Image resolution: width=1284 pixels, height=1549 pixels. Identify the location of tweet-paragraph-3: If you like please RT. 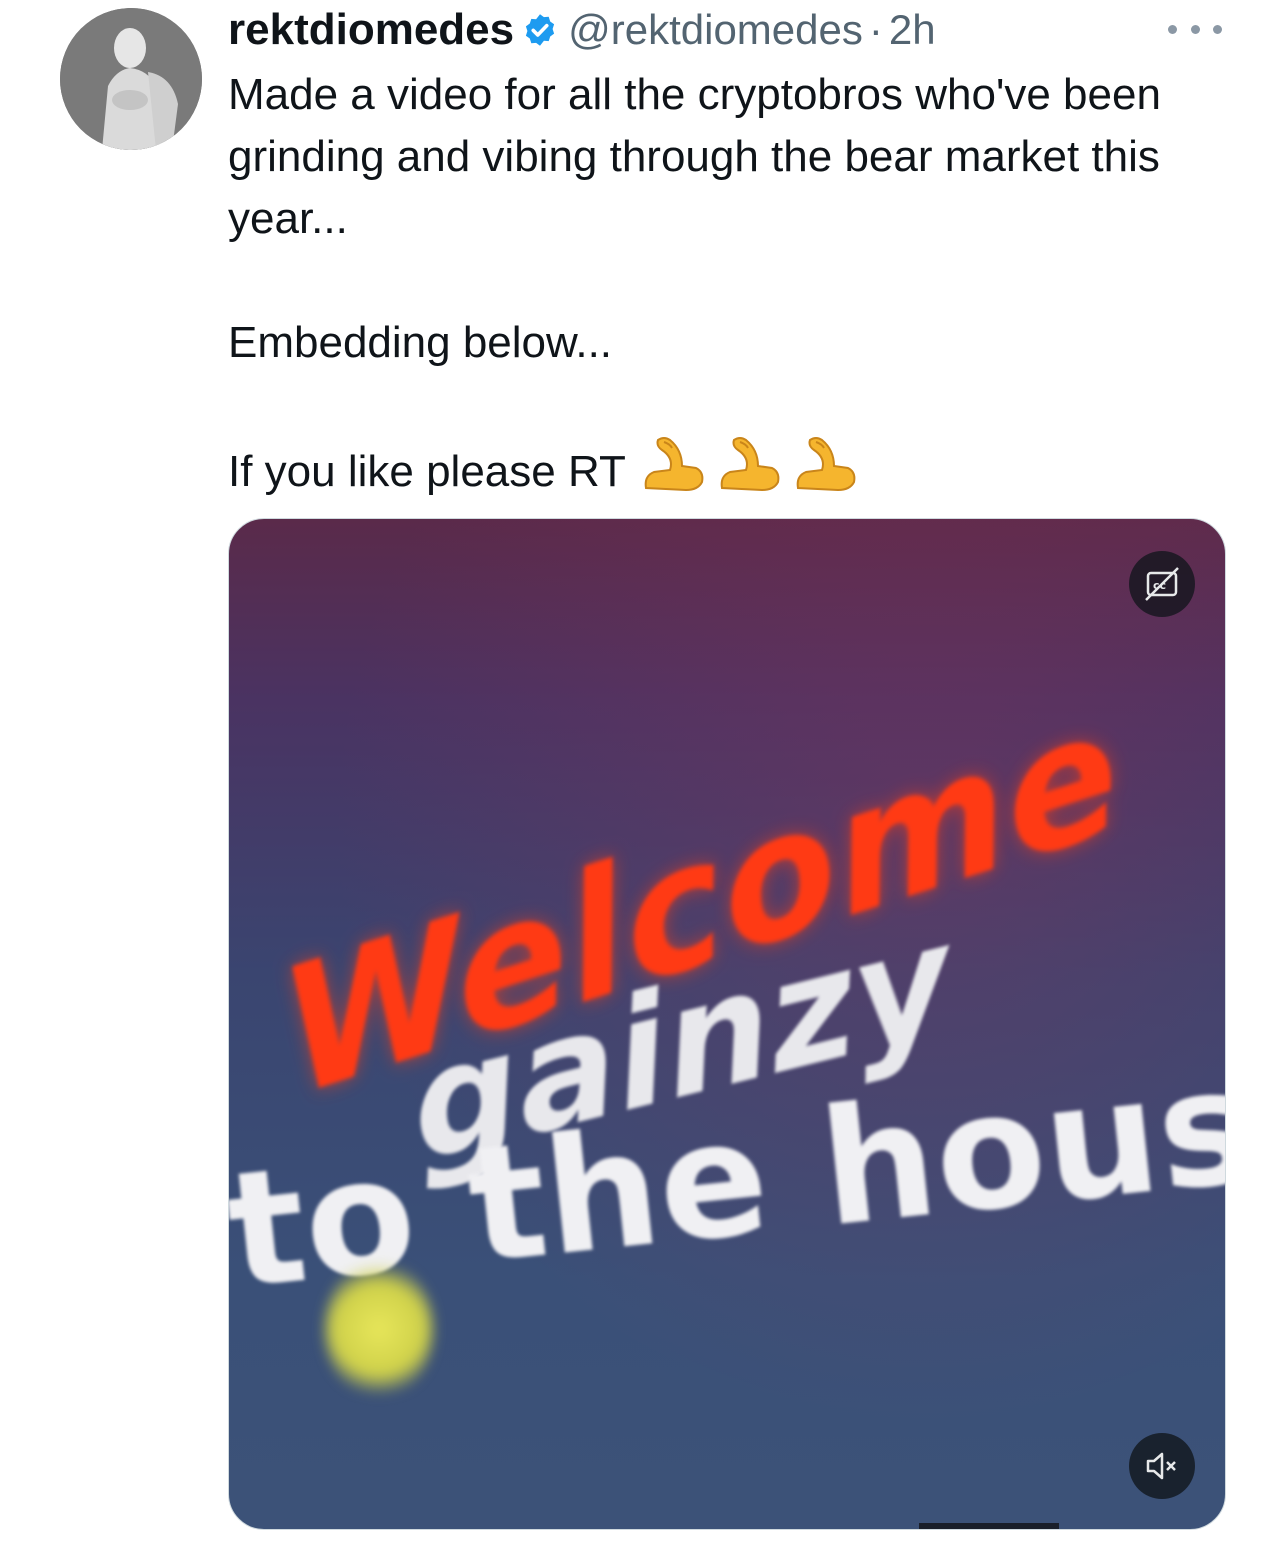
(728, 469).